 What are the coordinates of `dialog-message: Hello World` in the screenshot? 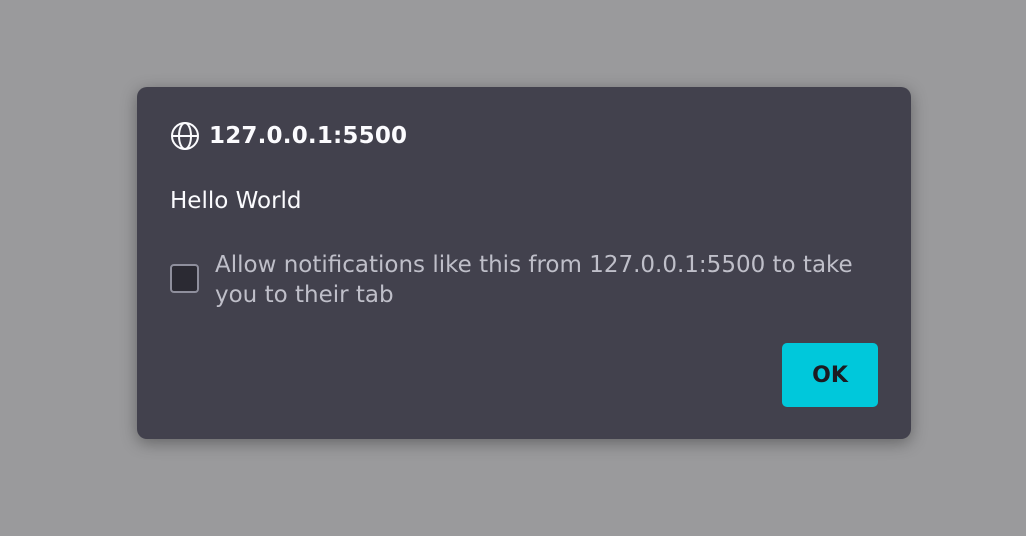 It's located at (236, 201).